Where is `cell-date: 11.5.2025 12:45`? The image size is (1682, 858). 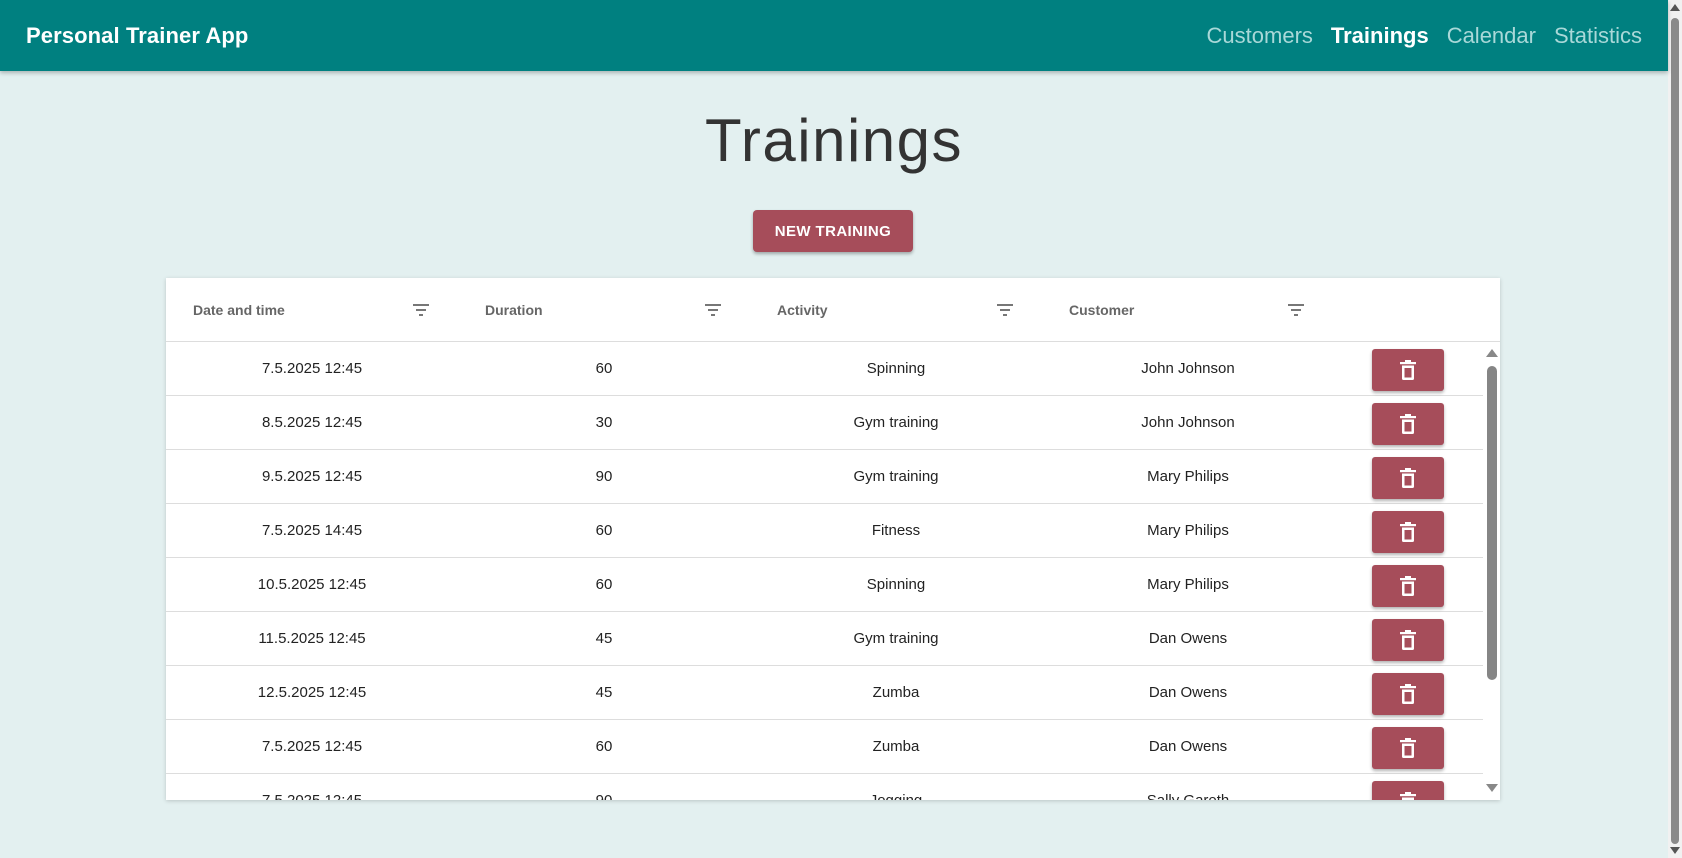 cell-date: 11.5.2025 12:45 is located at coordinates (312, 638).